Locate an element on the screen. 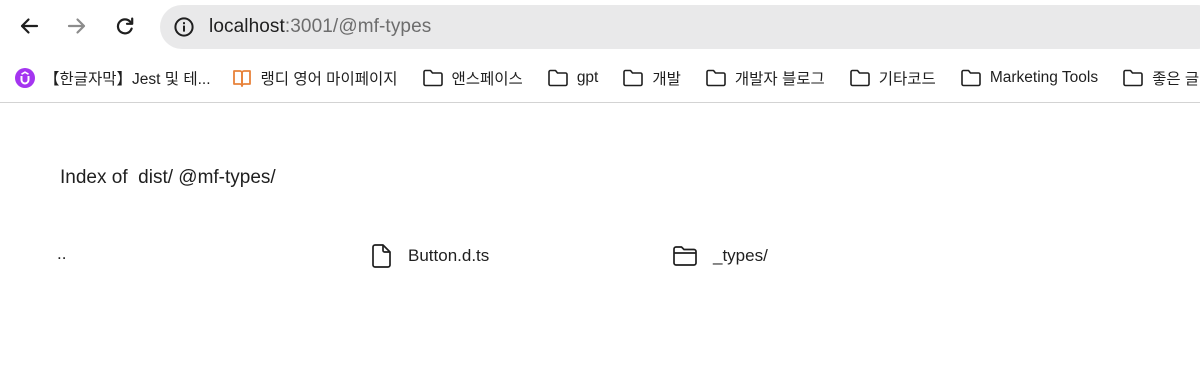  page-title: Index of dist/ @mf-types/ is located at coordinates (168, 177).